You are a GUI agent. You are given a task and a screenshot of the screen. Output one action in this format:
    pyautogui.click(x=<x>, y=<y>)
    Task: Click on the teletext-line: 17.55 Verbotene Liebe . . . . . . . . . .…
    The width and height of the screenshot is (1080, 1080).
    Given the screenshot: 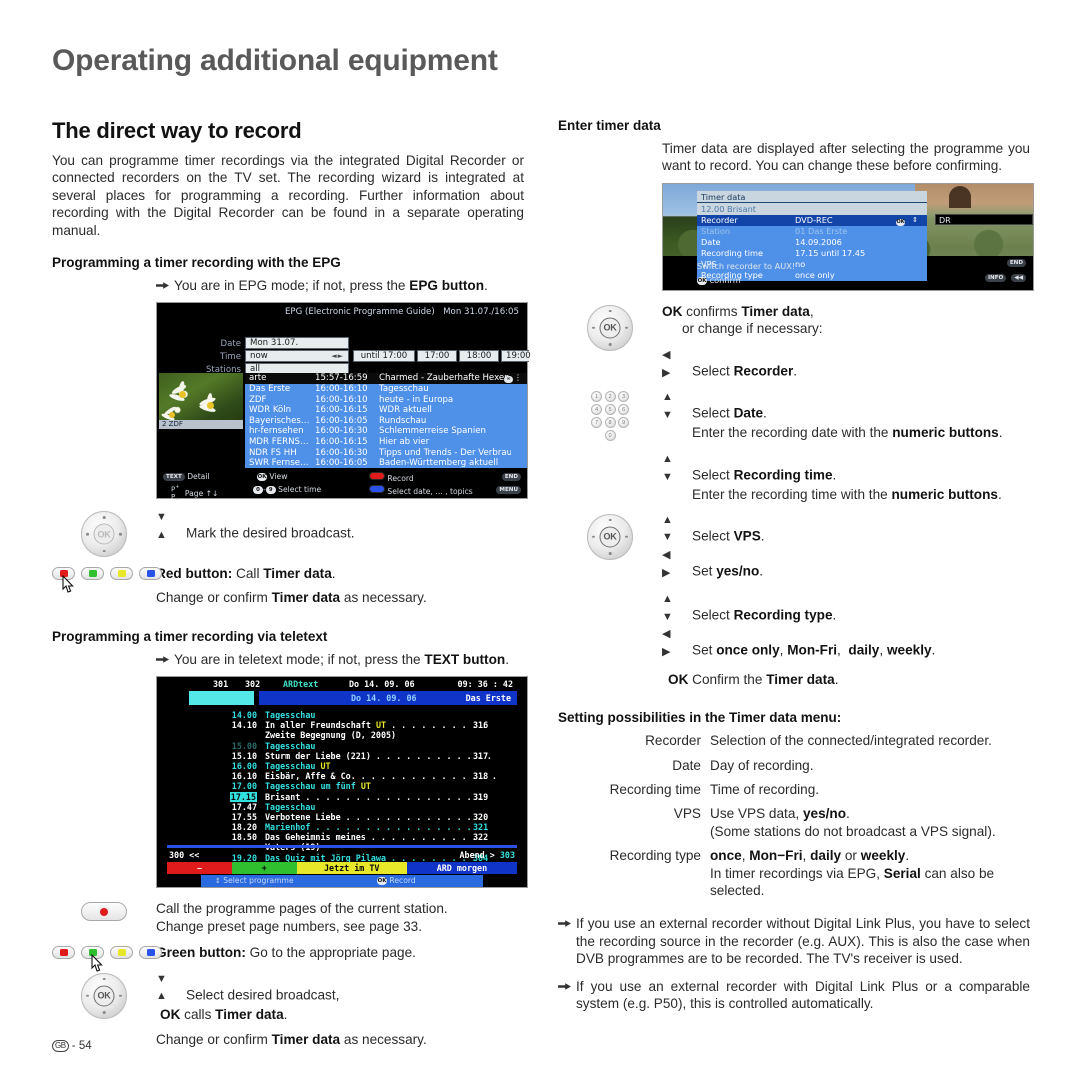 What is the action you would take?
    pyautogui.click(x=342, y=817)
    